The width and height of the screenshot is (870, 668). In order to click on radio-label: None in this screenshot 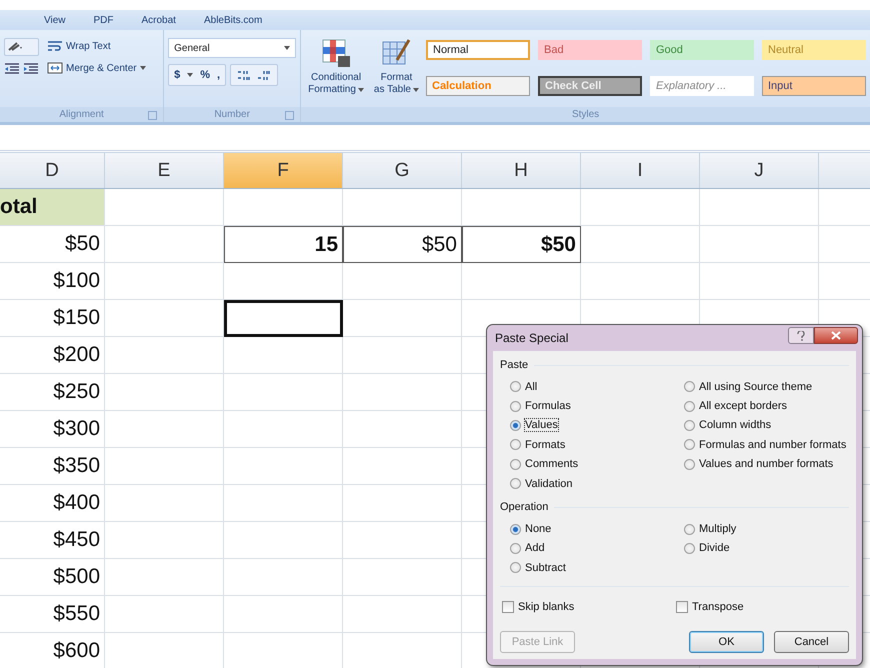, I will do `click(538, 529)`.